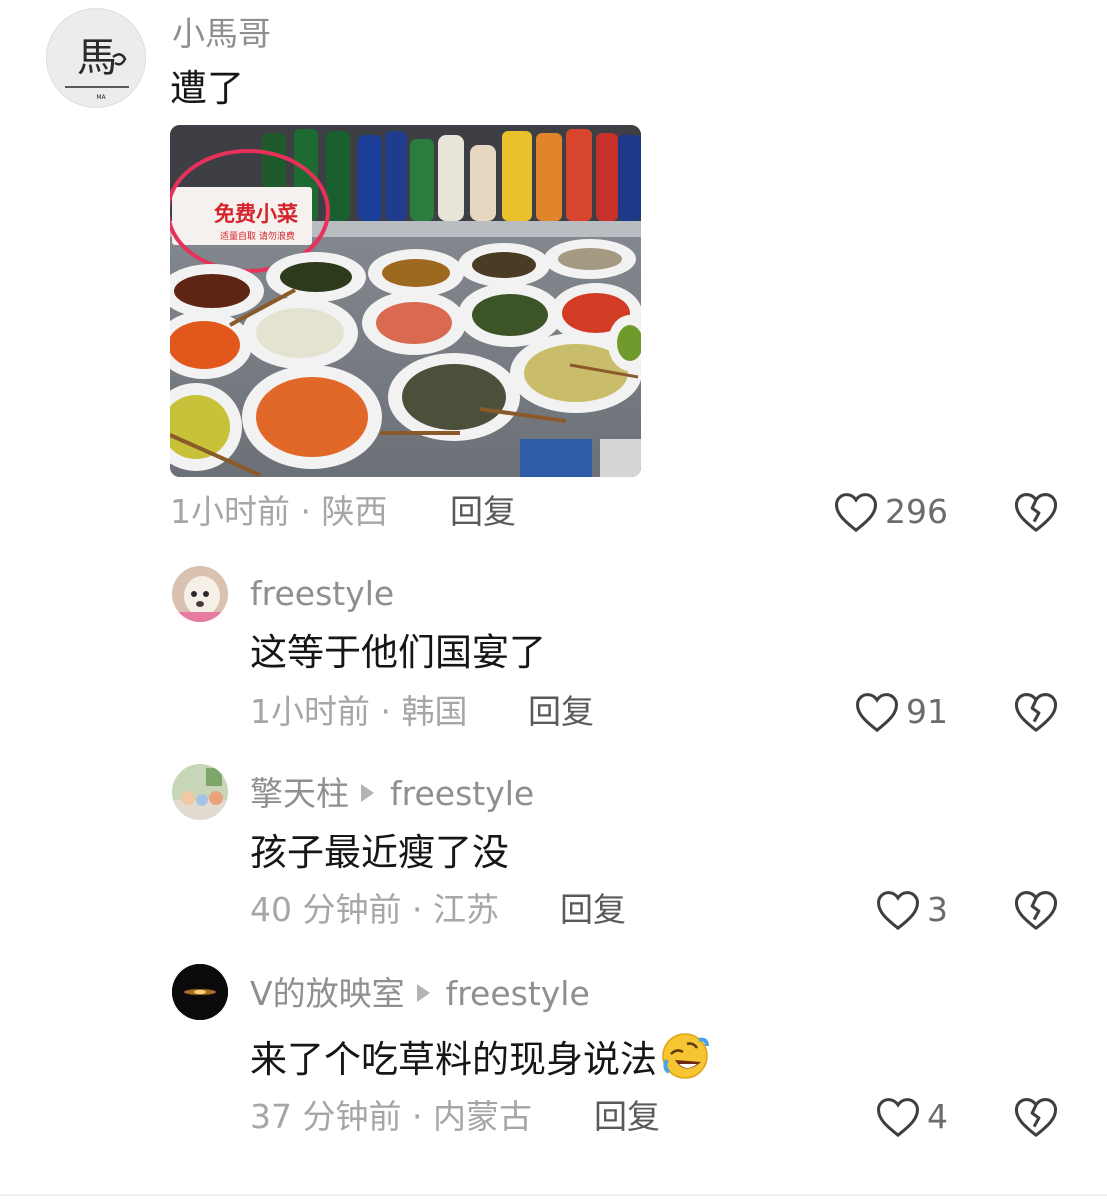 This screenshot has width=1107, height=1200. What do you see at coordinates (359, 711) in the screenshot?
I see `comment-time-location: 1小时前 · 韩国` at bounding box center [359, 711].